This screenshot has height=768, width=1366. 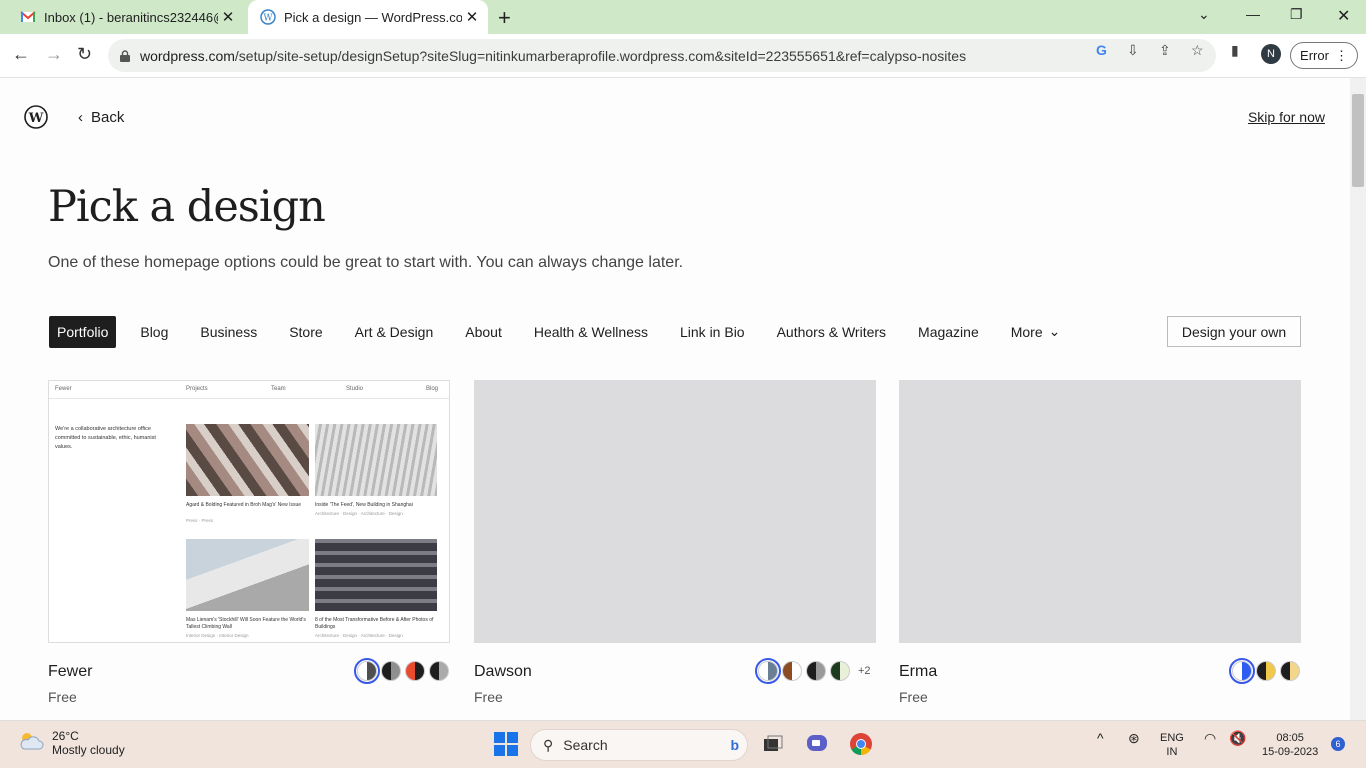 I want to click on category-magazine: Magazine, so click(x=948, y=332).